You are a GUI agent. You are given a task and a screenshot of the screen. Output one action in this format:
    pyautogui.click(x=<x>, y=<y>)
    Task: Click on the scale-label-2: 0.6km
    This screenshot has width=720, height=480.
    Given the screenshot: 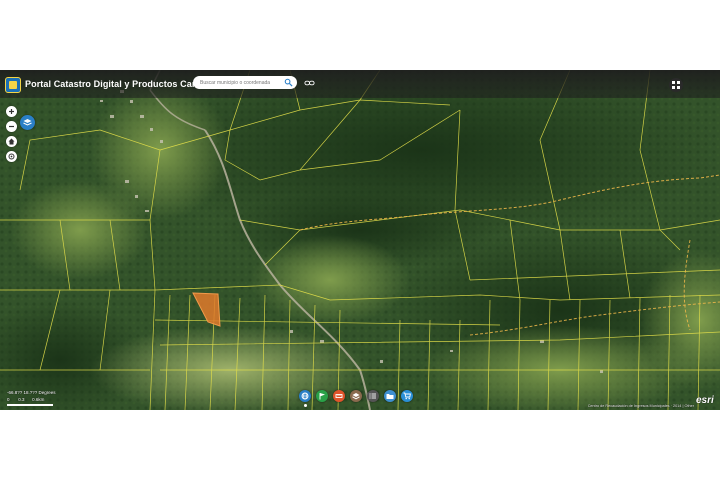 What is the action you would take?
    pyautogui.click(x=38, y=399)
    